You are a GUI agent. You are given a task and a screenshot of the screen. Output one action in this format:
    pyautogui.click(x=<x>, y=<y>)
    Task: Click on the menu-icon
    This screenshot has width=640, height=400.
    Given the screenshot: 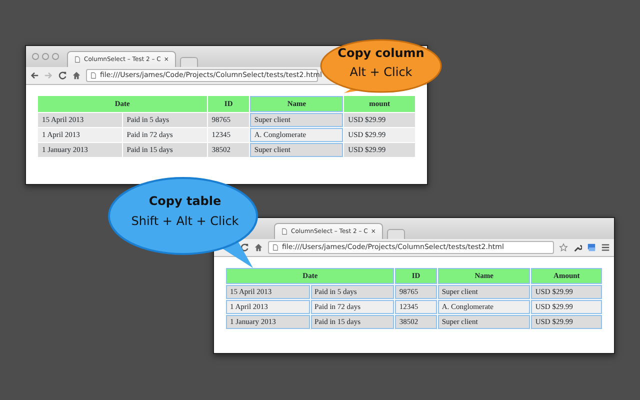 What is the action you would take?
    pyautogui.click(x=605, y=247)
    